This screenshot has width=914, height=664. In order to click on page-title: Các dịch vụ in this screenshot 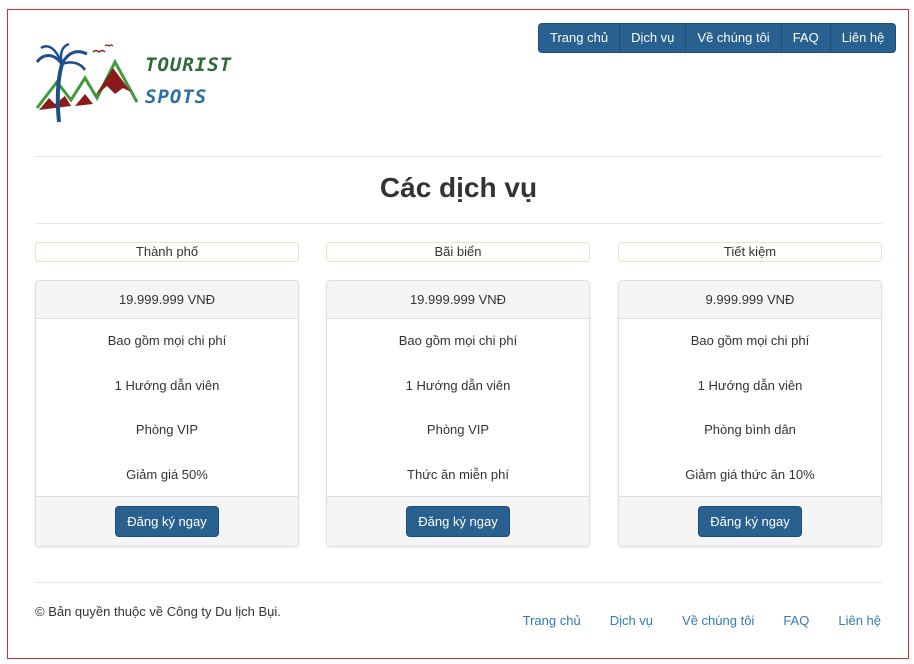, I will do `click(458, 187)`.